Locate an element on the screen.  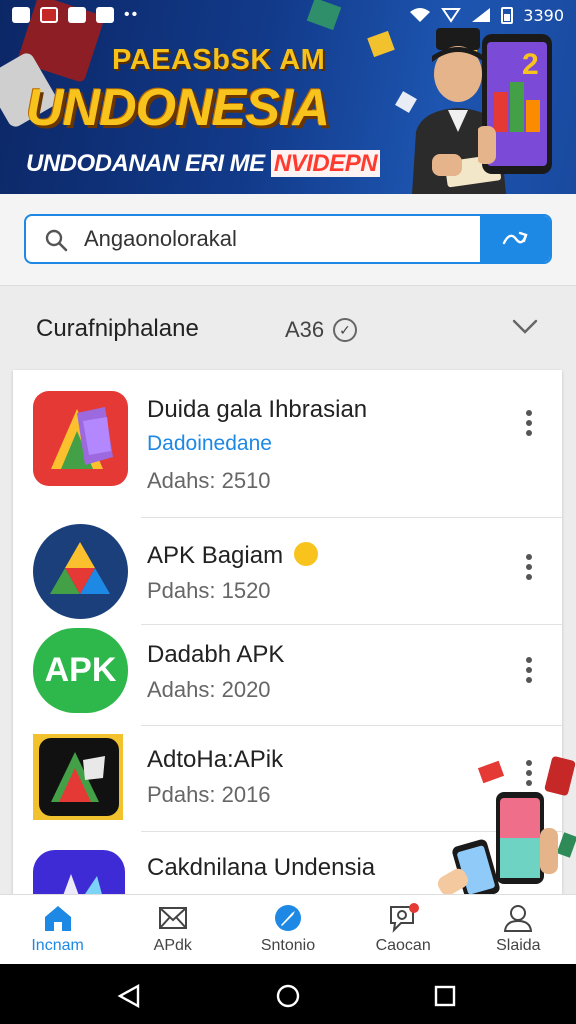
profile-icon is located at coordinates (518, 918).